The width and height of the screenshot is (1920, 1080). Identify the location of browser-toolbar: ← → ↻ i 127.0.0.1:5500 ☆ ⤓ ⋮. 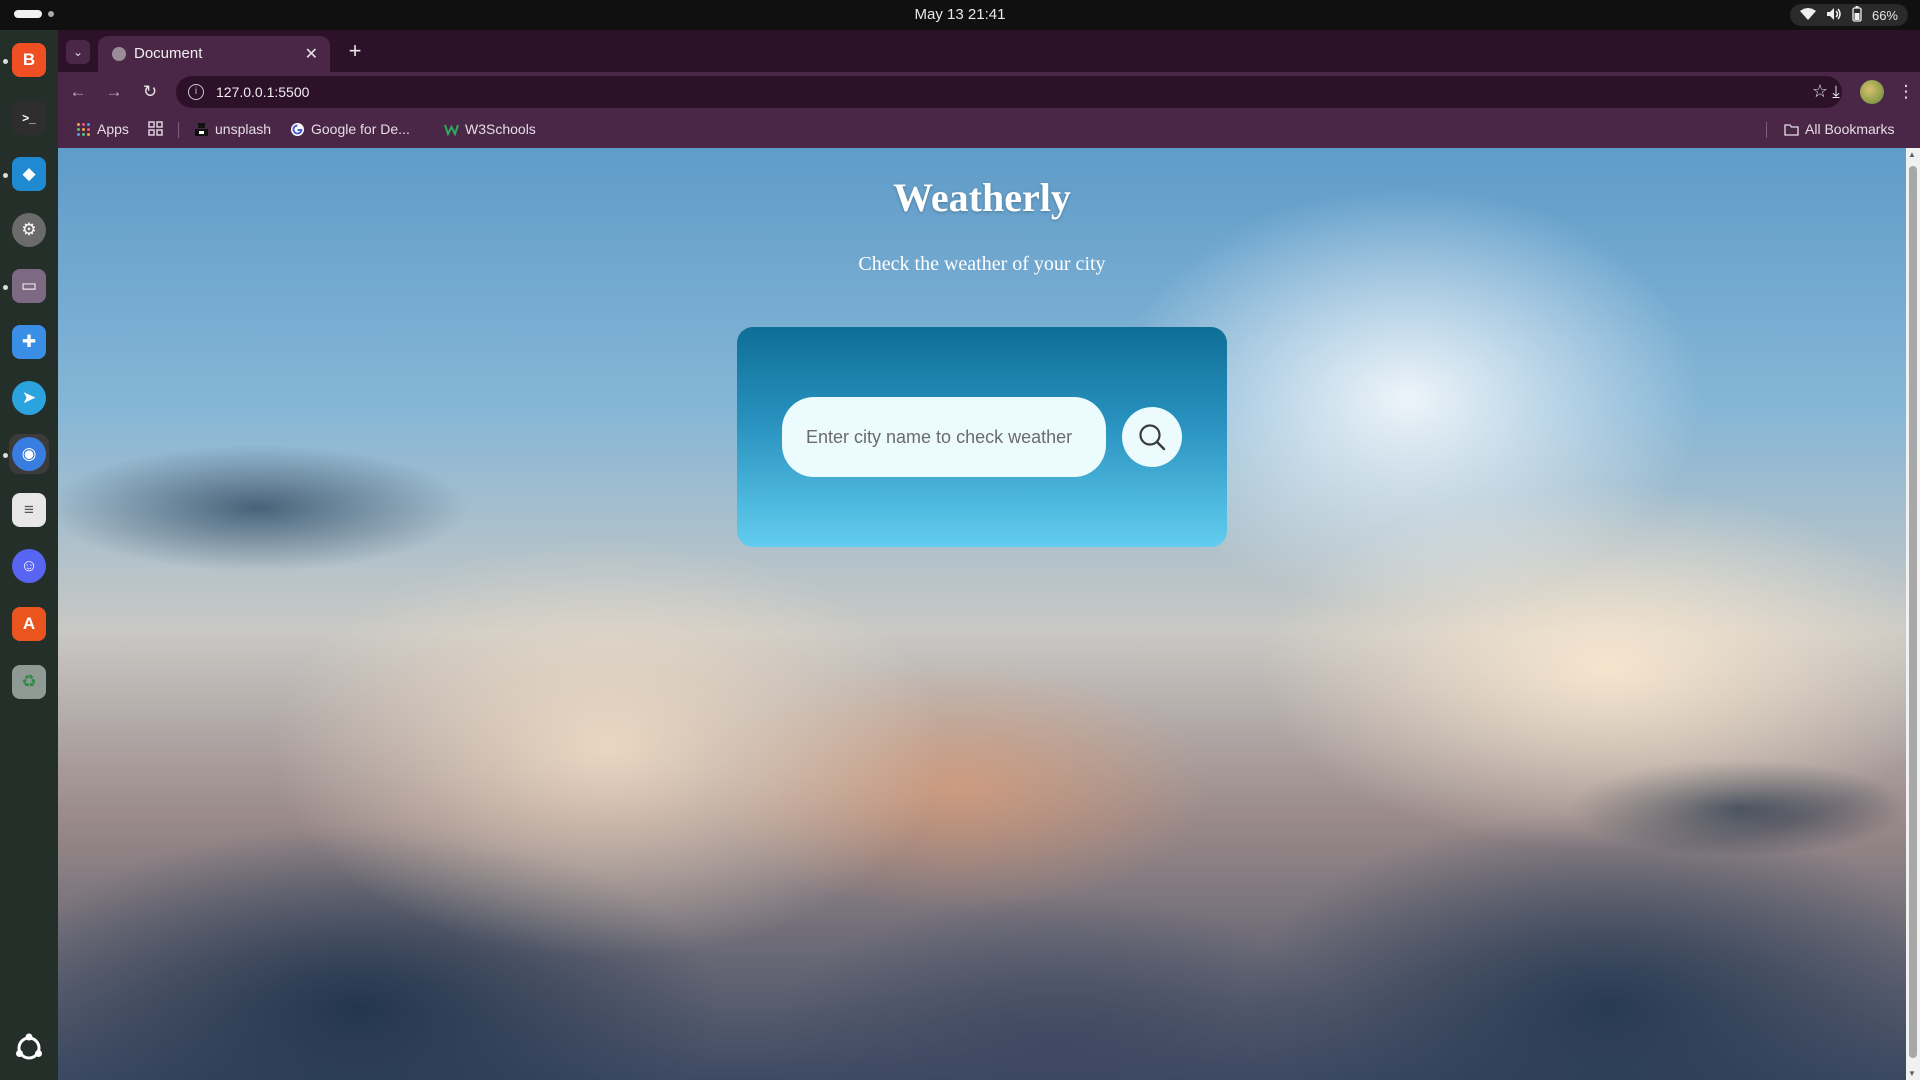
(989, 92).